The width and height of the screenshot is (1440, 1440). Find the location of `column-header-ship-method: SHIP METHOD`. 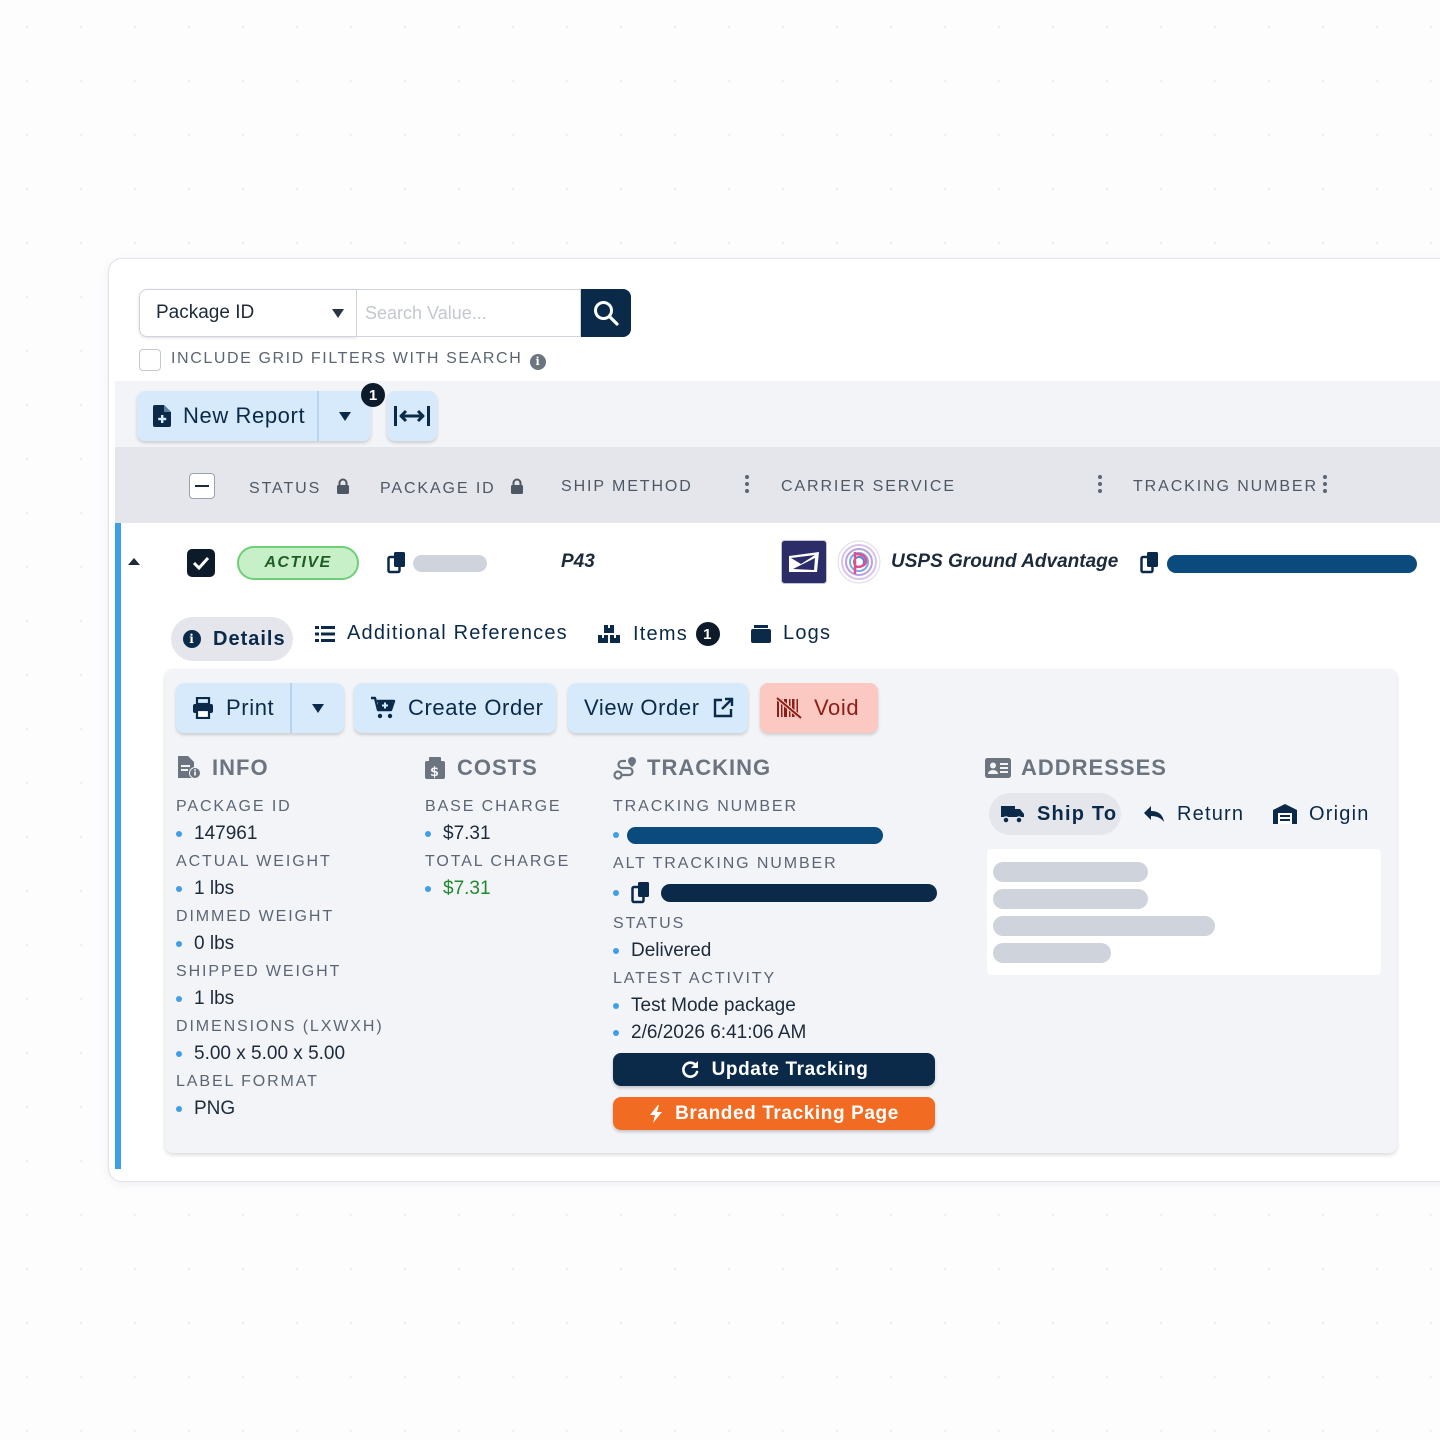

column-header-ship-method: SHIP METHOD is located at coordinates (627, 487).